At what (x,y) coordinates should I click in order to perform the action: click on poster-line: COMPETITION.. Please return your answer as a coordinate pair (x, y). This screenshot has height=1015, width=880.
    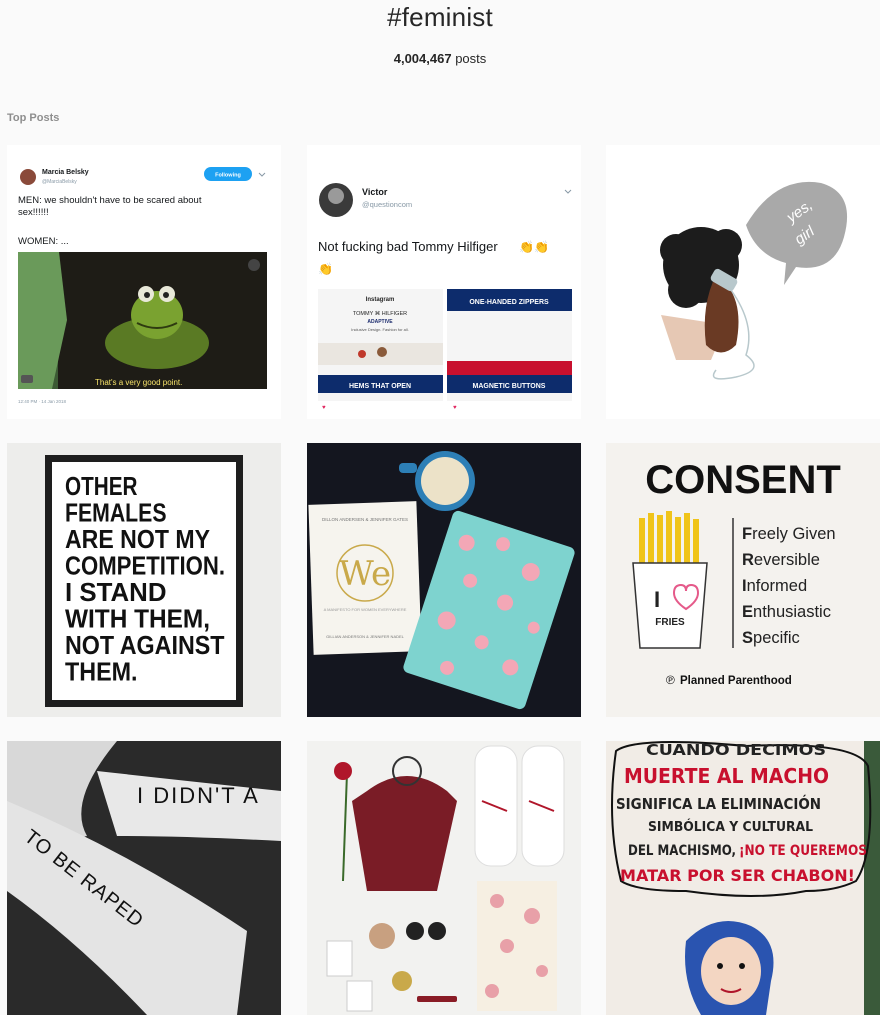
    Looking at the image, I should click on (145, 566).